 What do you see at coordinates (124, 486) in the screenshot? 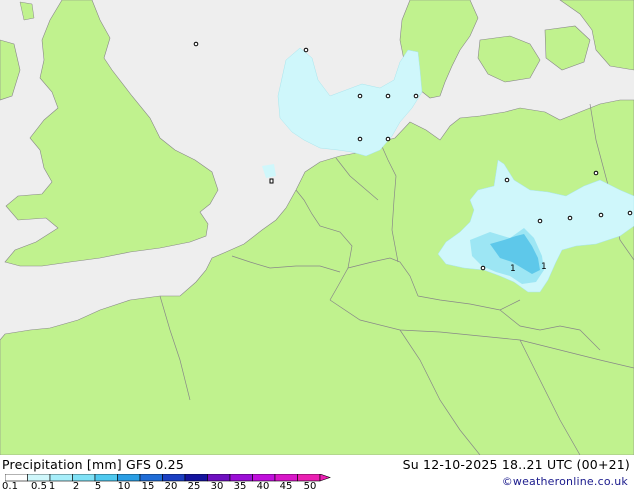
I see `colorbar-tick-label: 10` at bounding box center [124, 486].